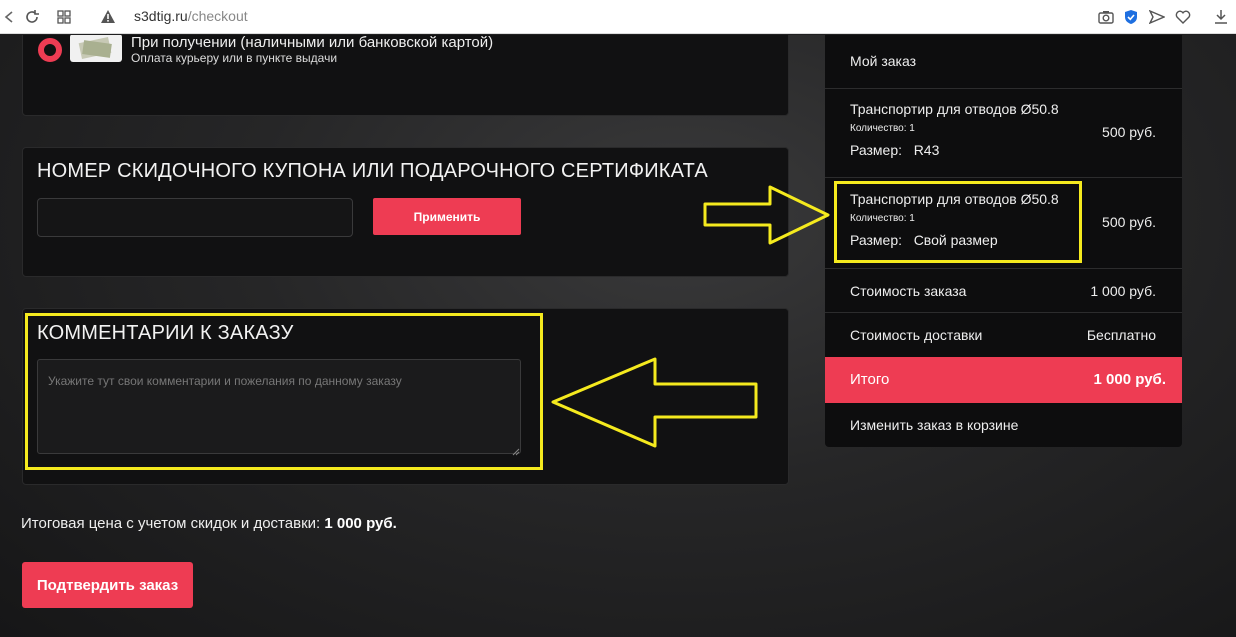 This screenshot has width=1236, height=637. I want to click on download-icon, so click(1221, 17).